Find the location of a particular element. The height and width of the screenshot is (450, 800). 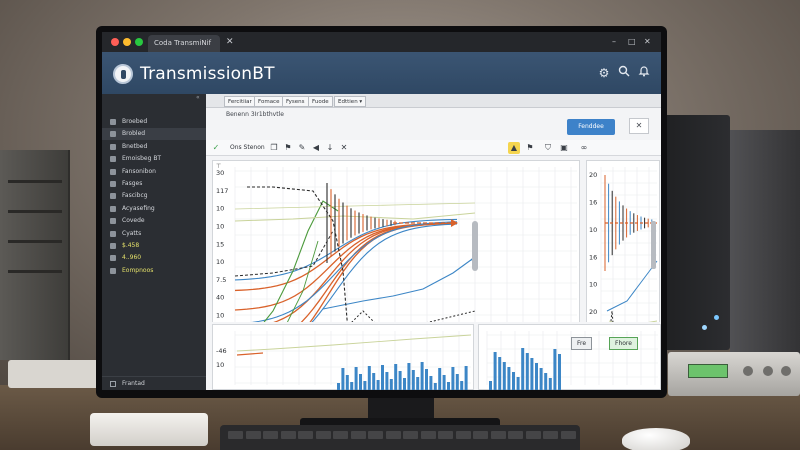

app-logo-icon is located at coordinates (123, 74).